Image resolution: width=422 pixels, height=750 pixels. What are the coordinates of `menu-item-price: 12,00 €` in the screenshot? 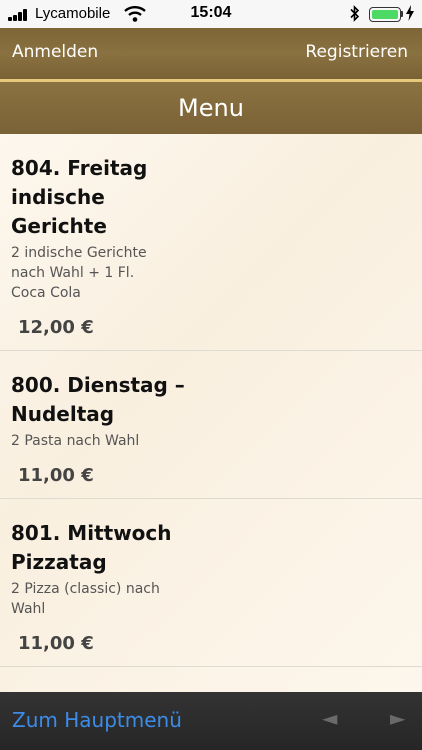 It's located at (56, 327).